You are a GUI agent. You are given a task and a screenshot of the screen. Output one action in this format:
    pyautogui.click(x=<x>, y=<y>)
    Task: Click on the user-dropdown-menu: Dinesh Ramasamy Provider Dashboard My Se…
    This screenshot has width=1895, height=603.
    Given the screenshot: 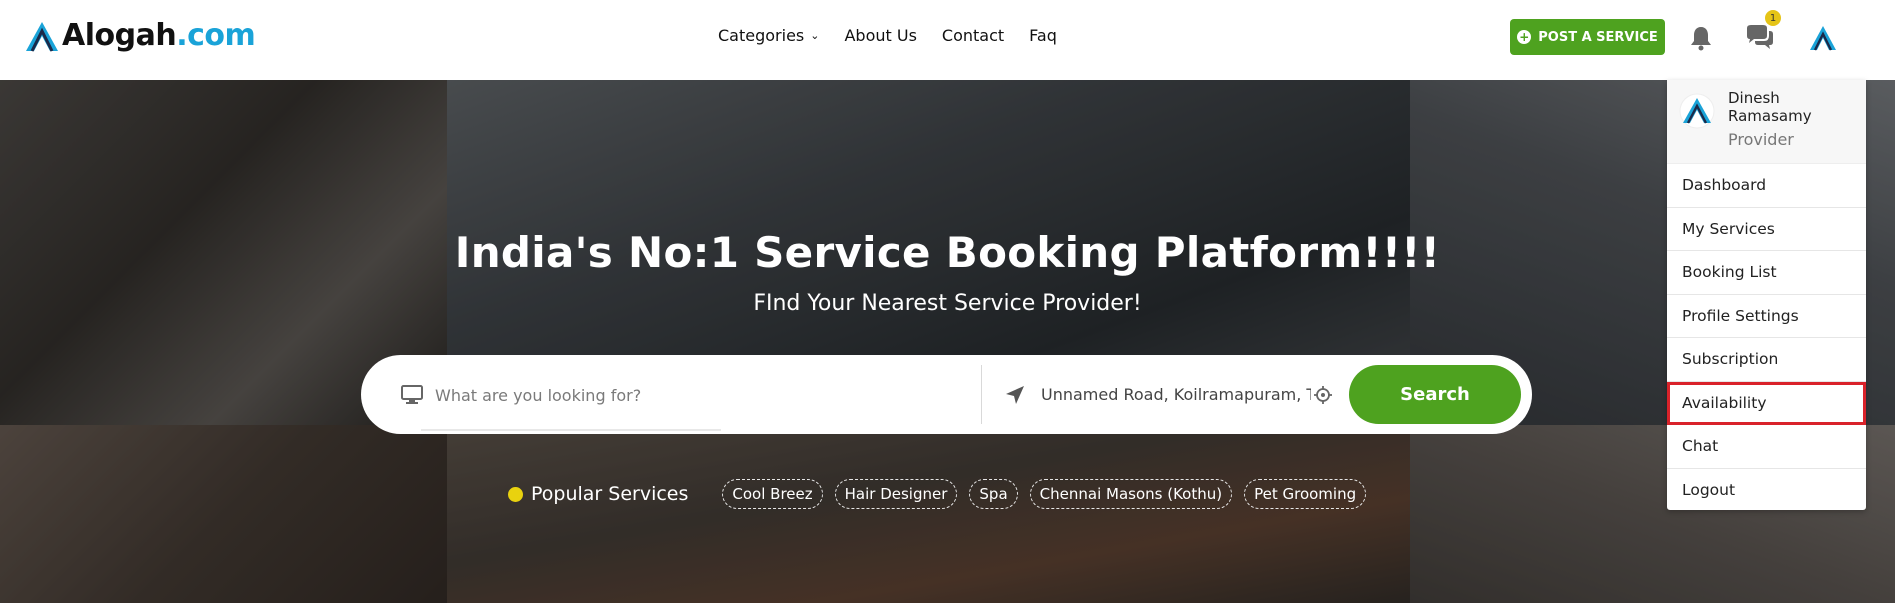 What is the action you would take?
    pyautogui.click(x=1766, y=295)
    